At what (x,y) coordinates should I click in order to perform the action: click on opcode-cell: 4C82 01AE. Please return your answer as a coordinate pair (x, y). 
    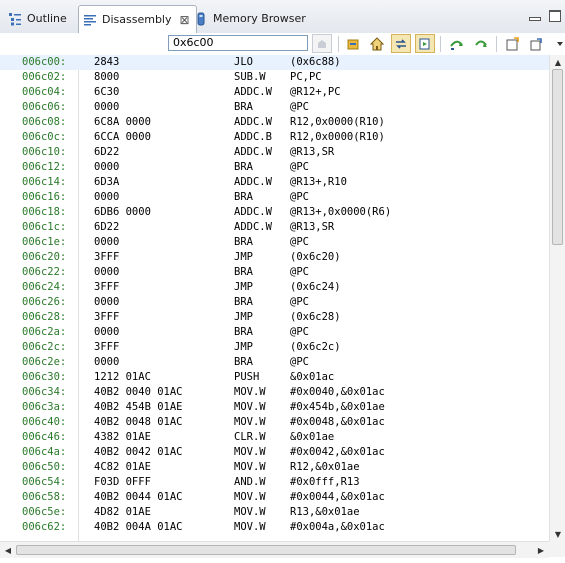
    Looking at the image, I should click on (122, 467).